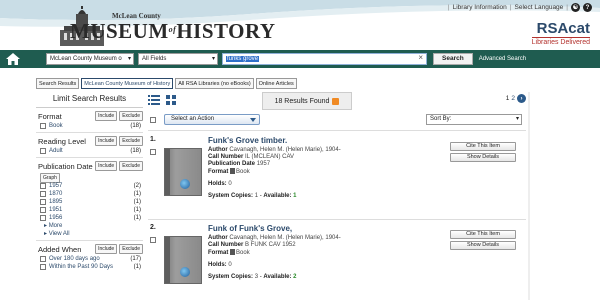  I want to click on next-page-icon: ›, so click(521, 98).